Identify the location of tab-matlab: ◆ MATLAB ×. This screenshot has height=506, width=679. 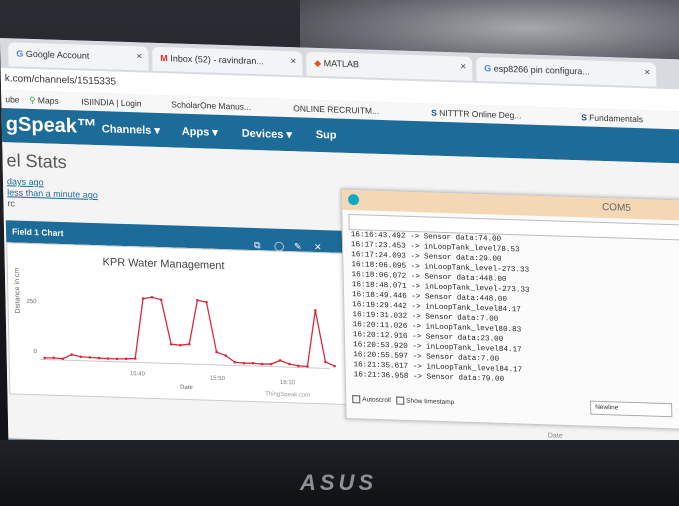
(389, 66).